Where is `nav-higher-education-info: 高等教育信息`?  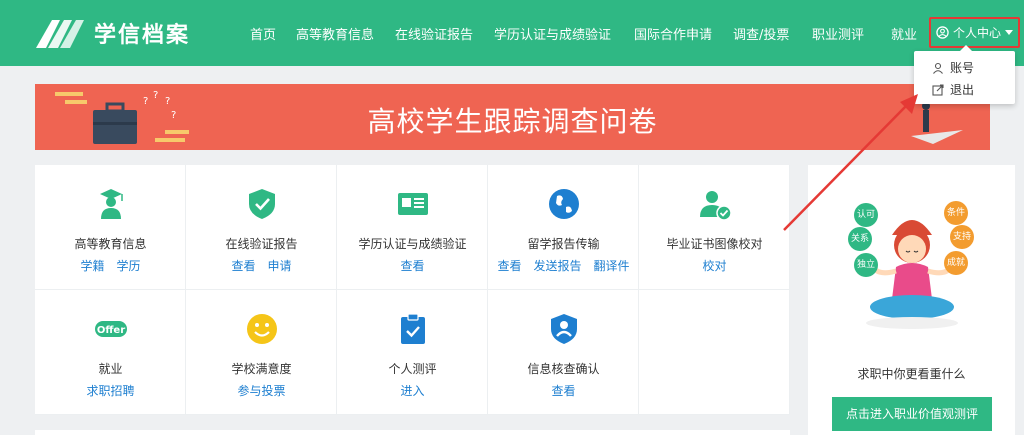
nav-higher-education-info: 高等教育信息 is located at coordinates (335, 33).